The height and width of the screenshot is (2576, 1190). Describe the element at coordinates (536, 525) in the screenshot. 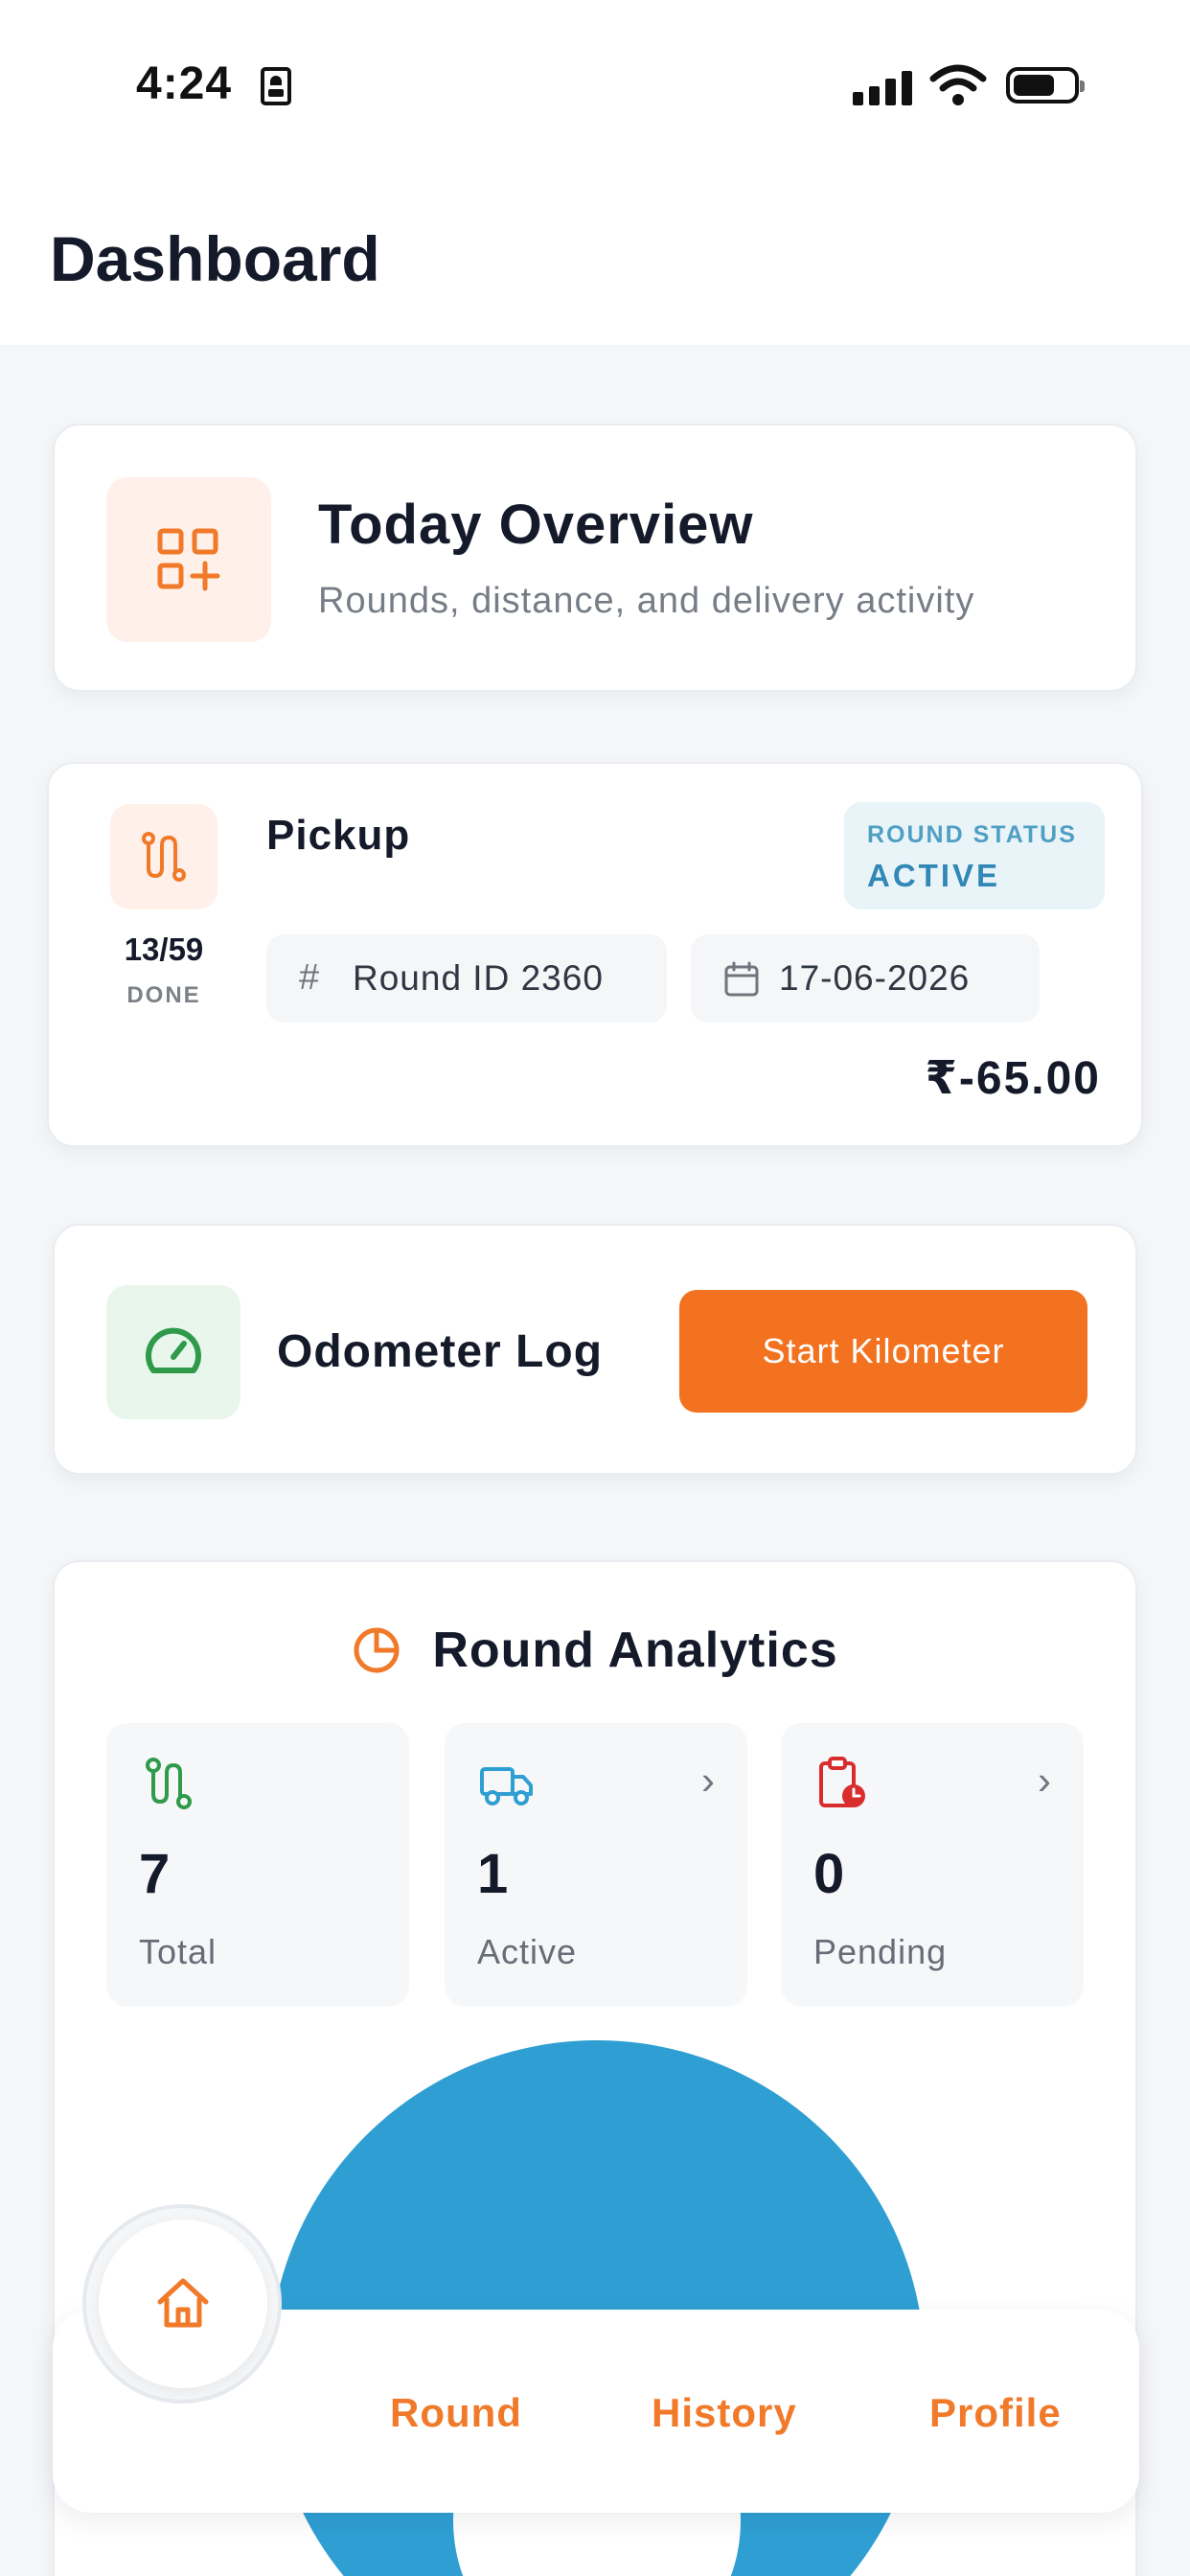

I see `overview-title: Today Overview` at that location.